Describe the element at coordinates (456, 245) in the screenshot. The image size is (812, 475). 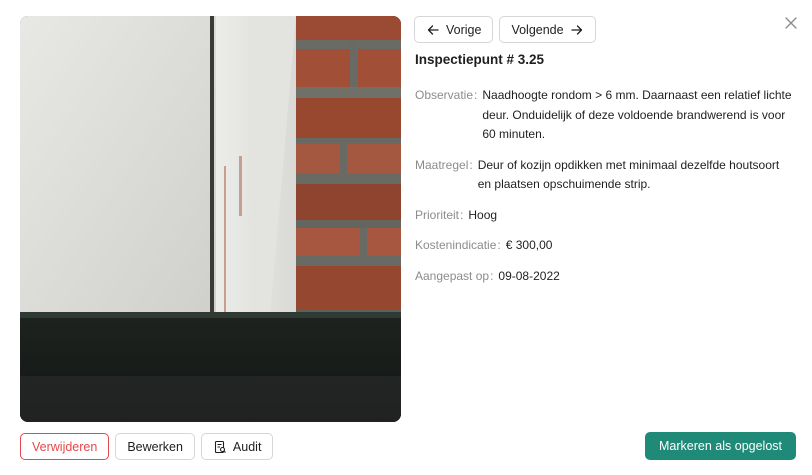
I see `field-label: Kostenindicatie` at that location.